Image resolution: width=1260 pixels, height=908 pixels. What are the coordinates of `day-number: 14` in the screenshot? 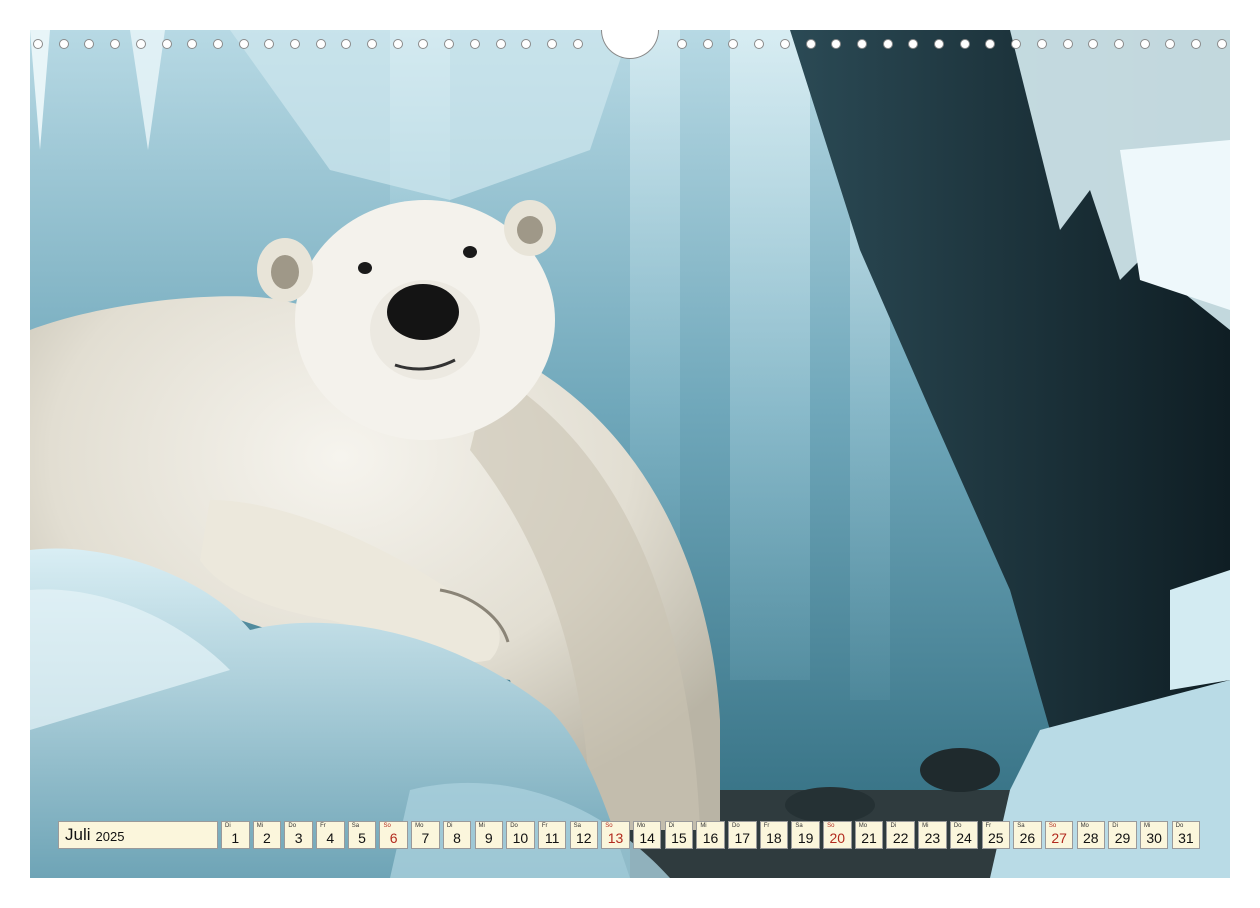 It's located at (647, 838).